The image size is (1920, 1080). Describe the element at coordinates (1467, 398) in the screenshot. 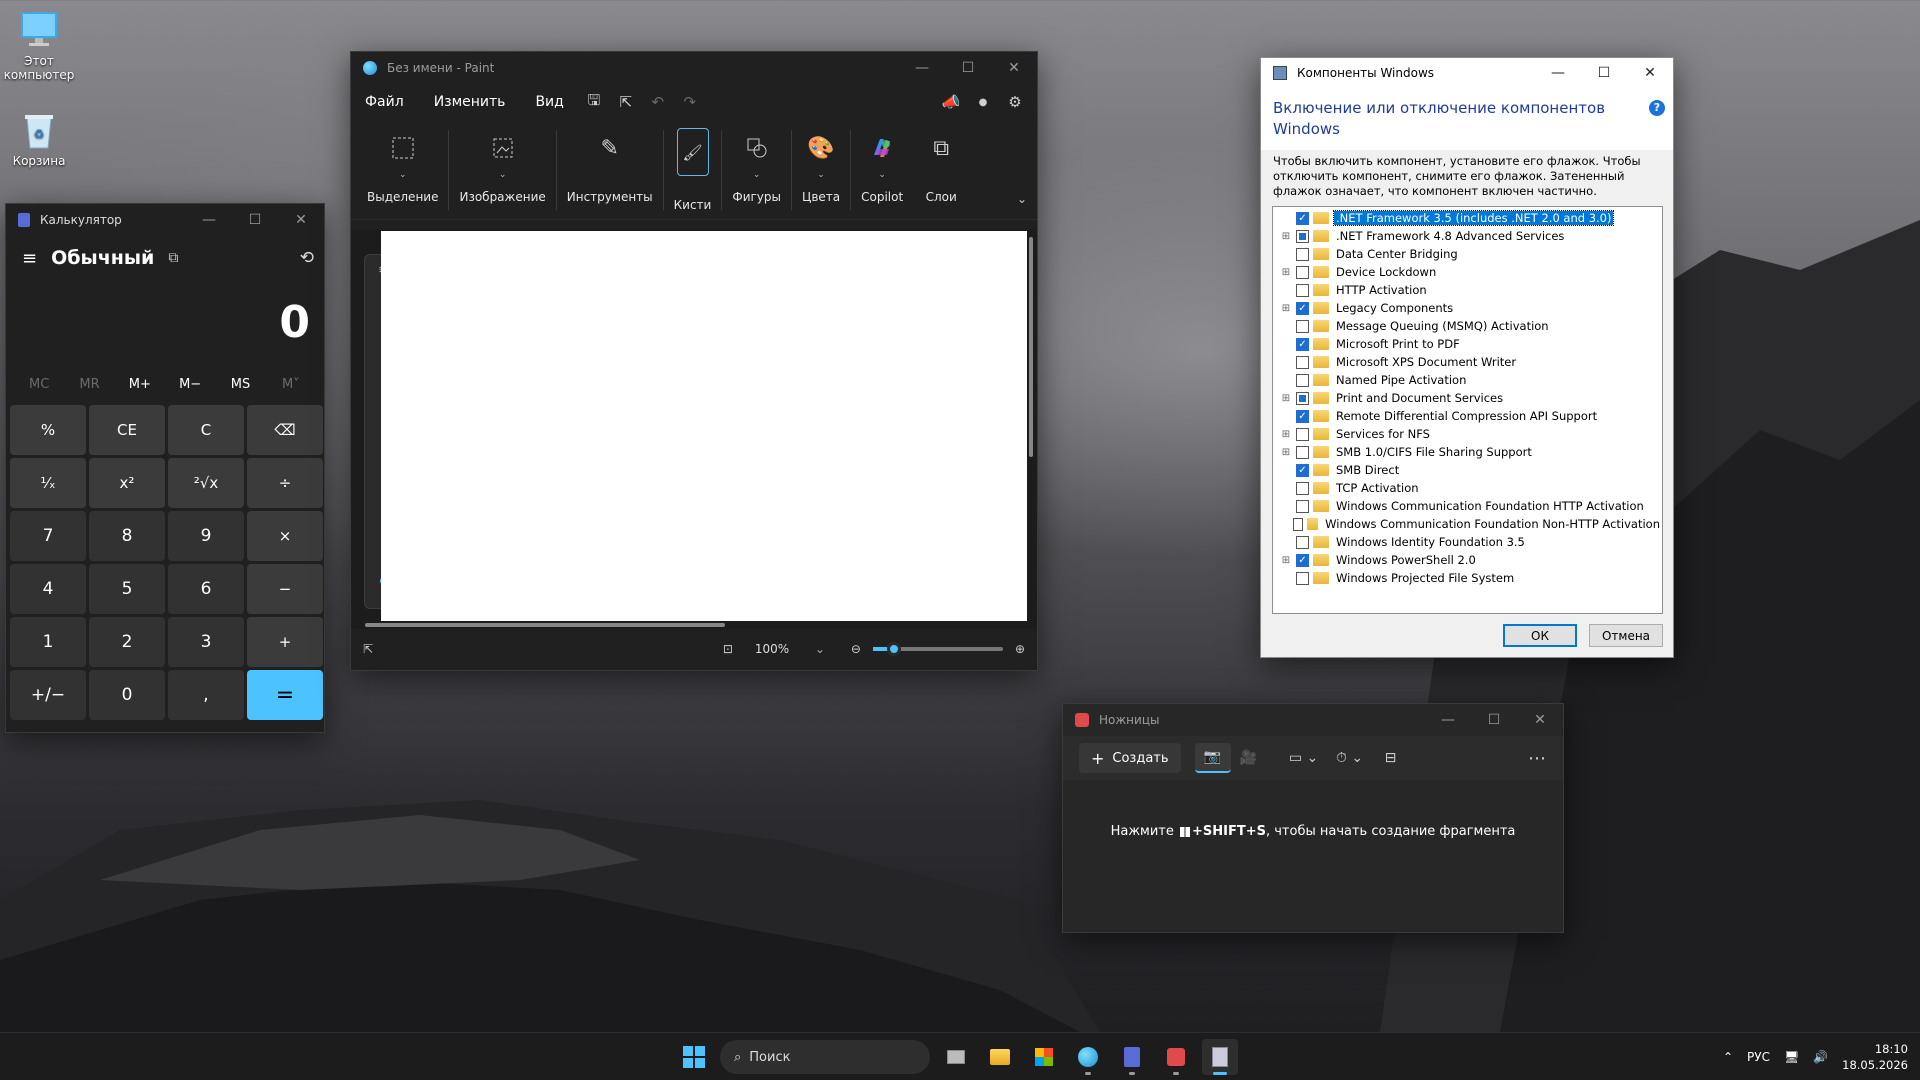

I see `feature-row: ⊞ Print and Document Services` at that location.